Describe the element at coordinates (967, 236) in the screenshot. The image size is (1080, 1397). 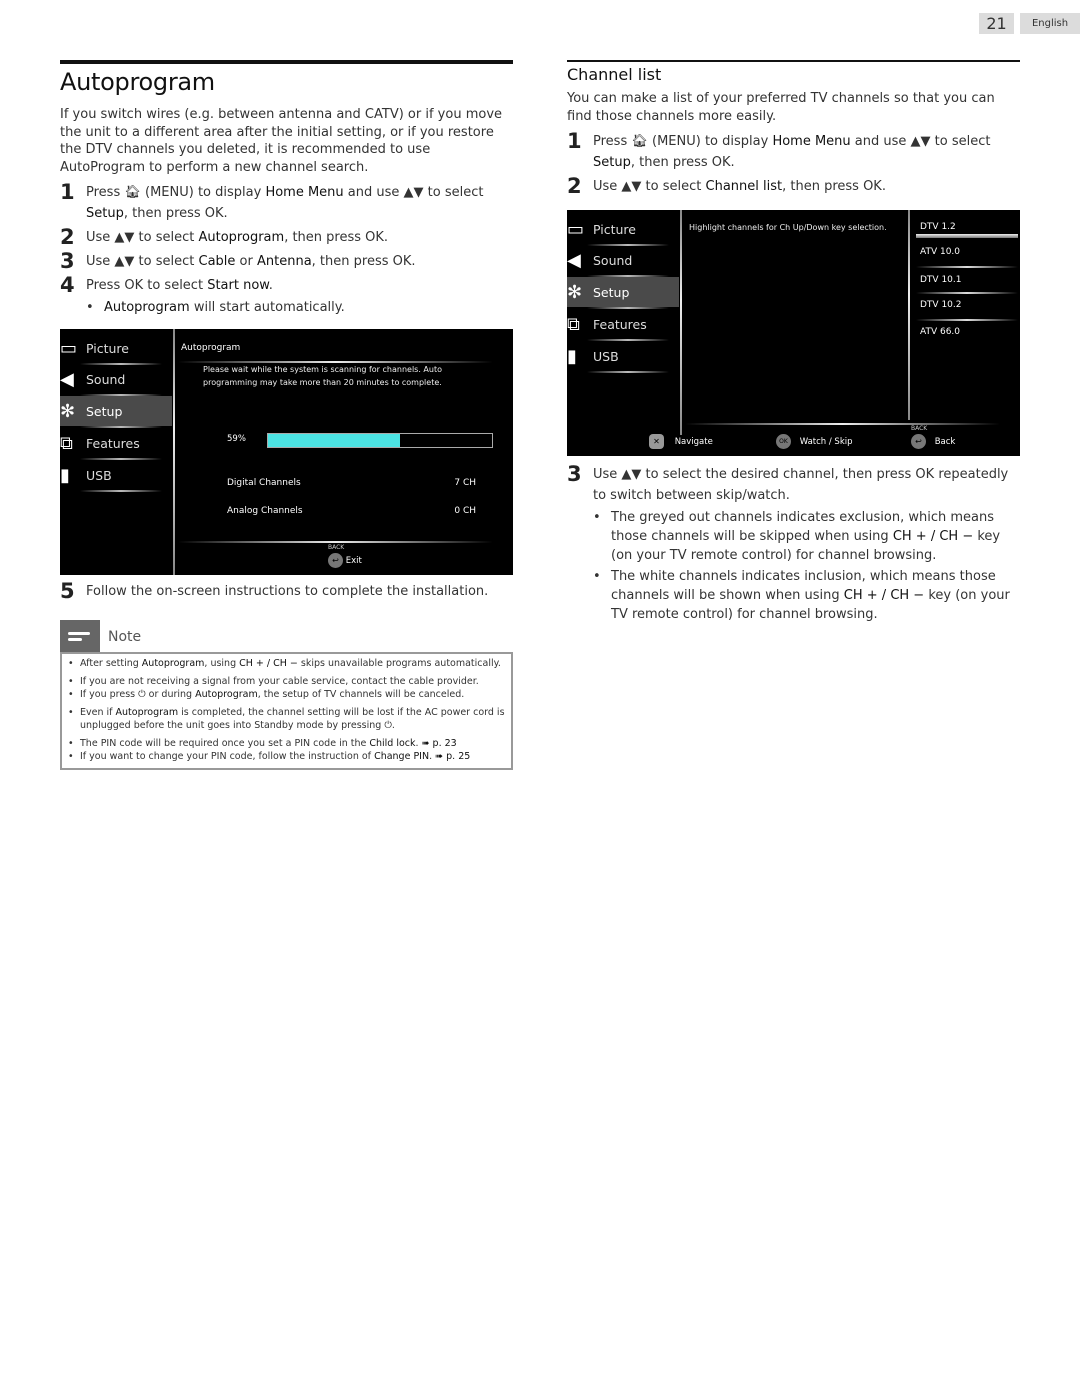
I see `selection-highlight` at that location.